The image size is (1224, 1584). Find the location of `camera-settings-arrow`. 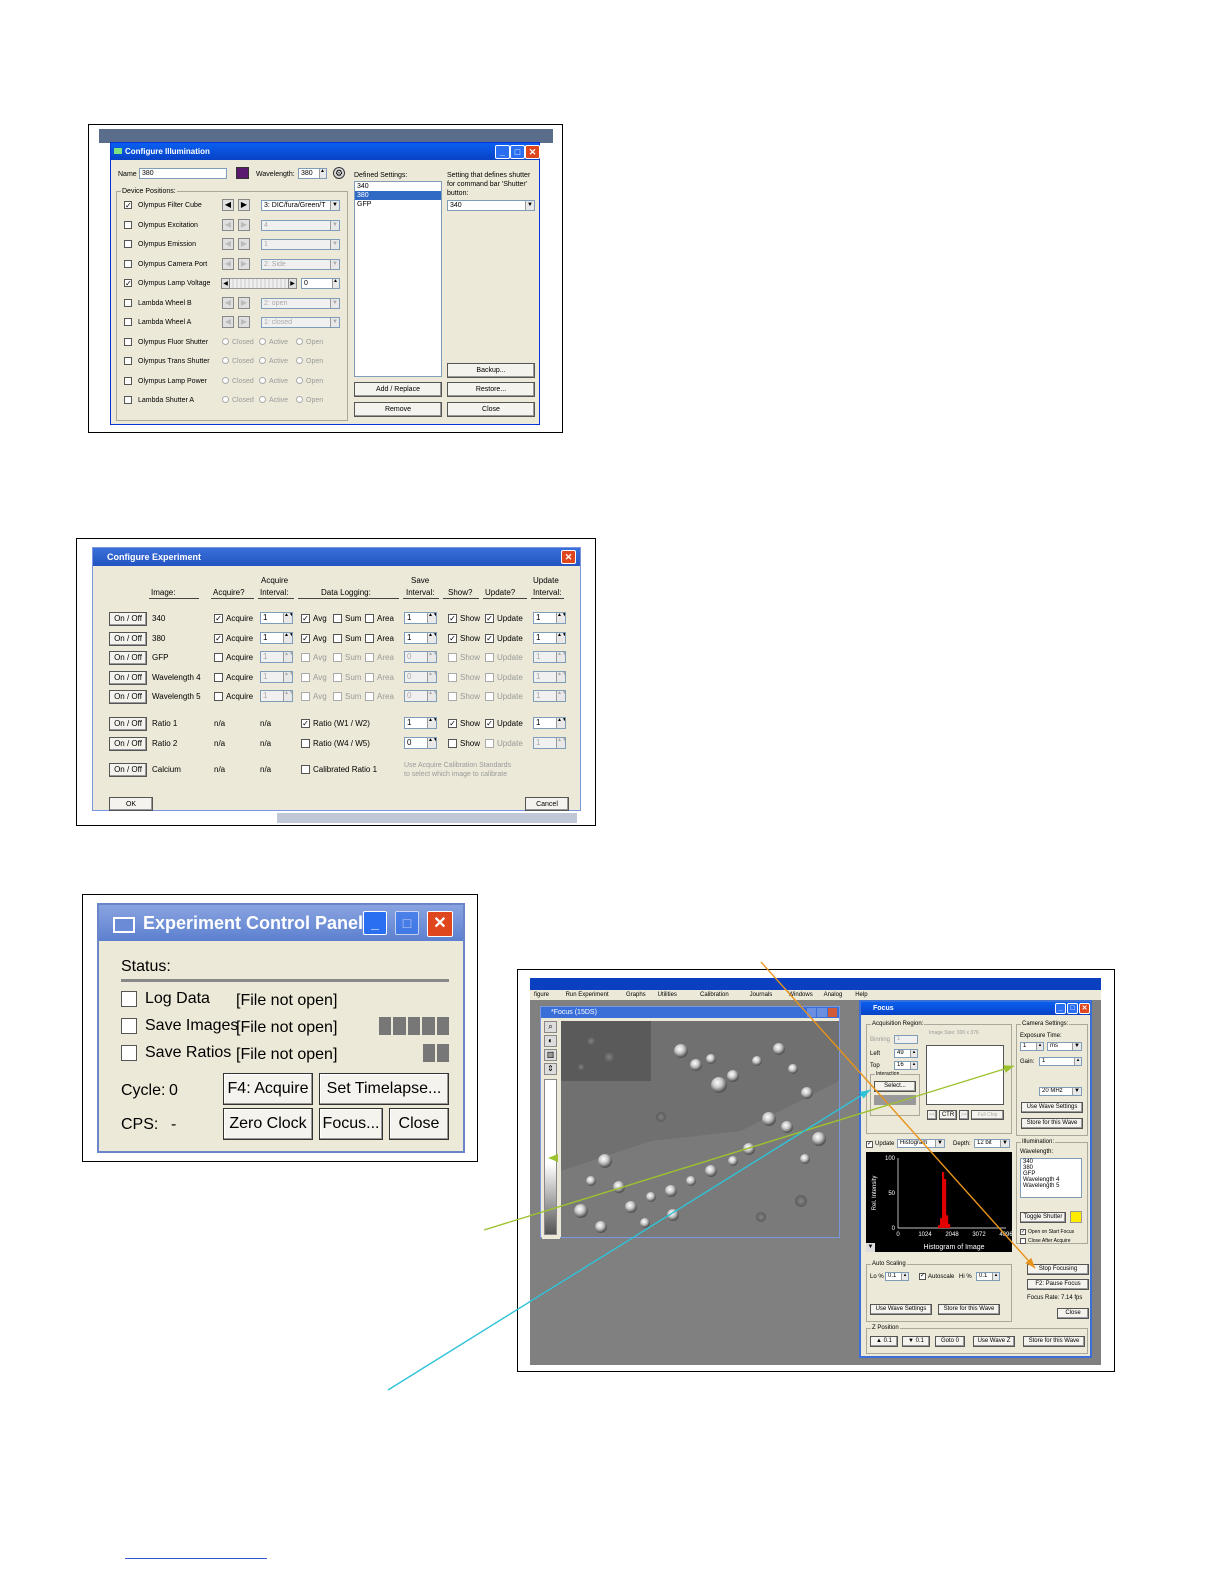

camera-settings-arrow is located at coordinates (749, 1148).